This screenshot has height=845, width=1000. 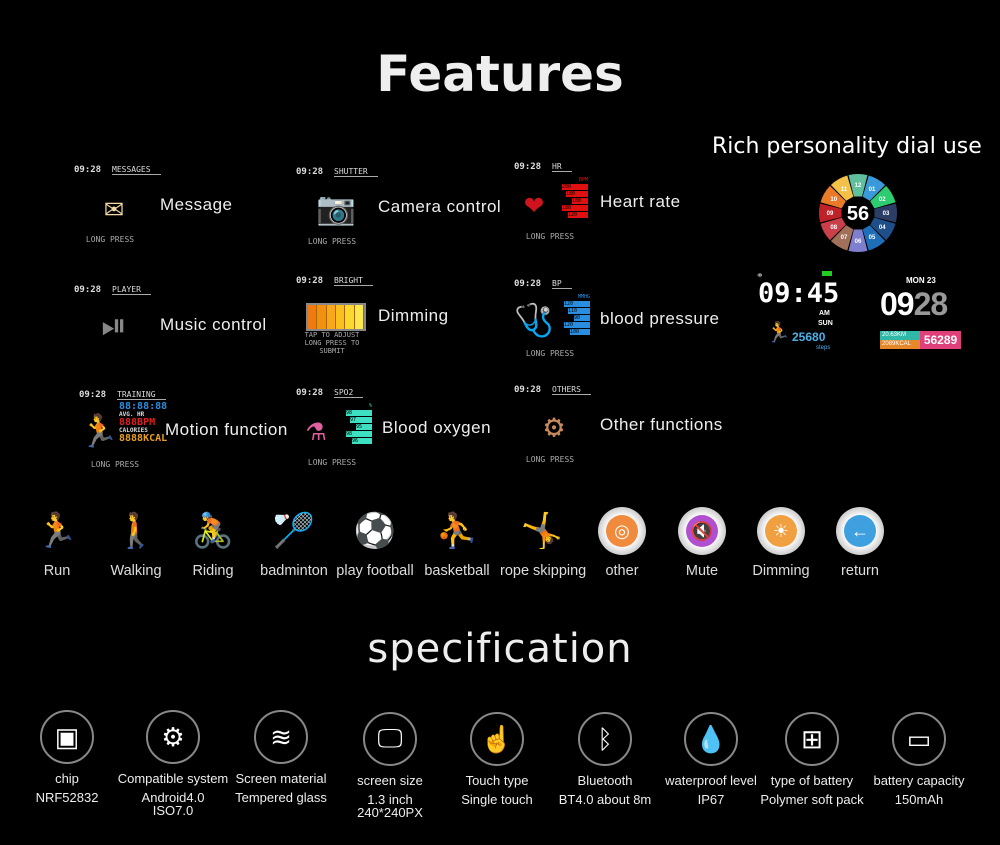 What do you see at coordinates (860, 531) in the screenshot?
I see `return-icon: ←` at bounding box center [860, 531].